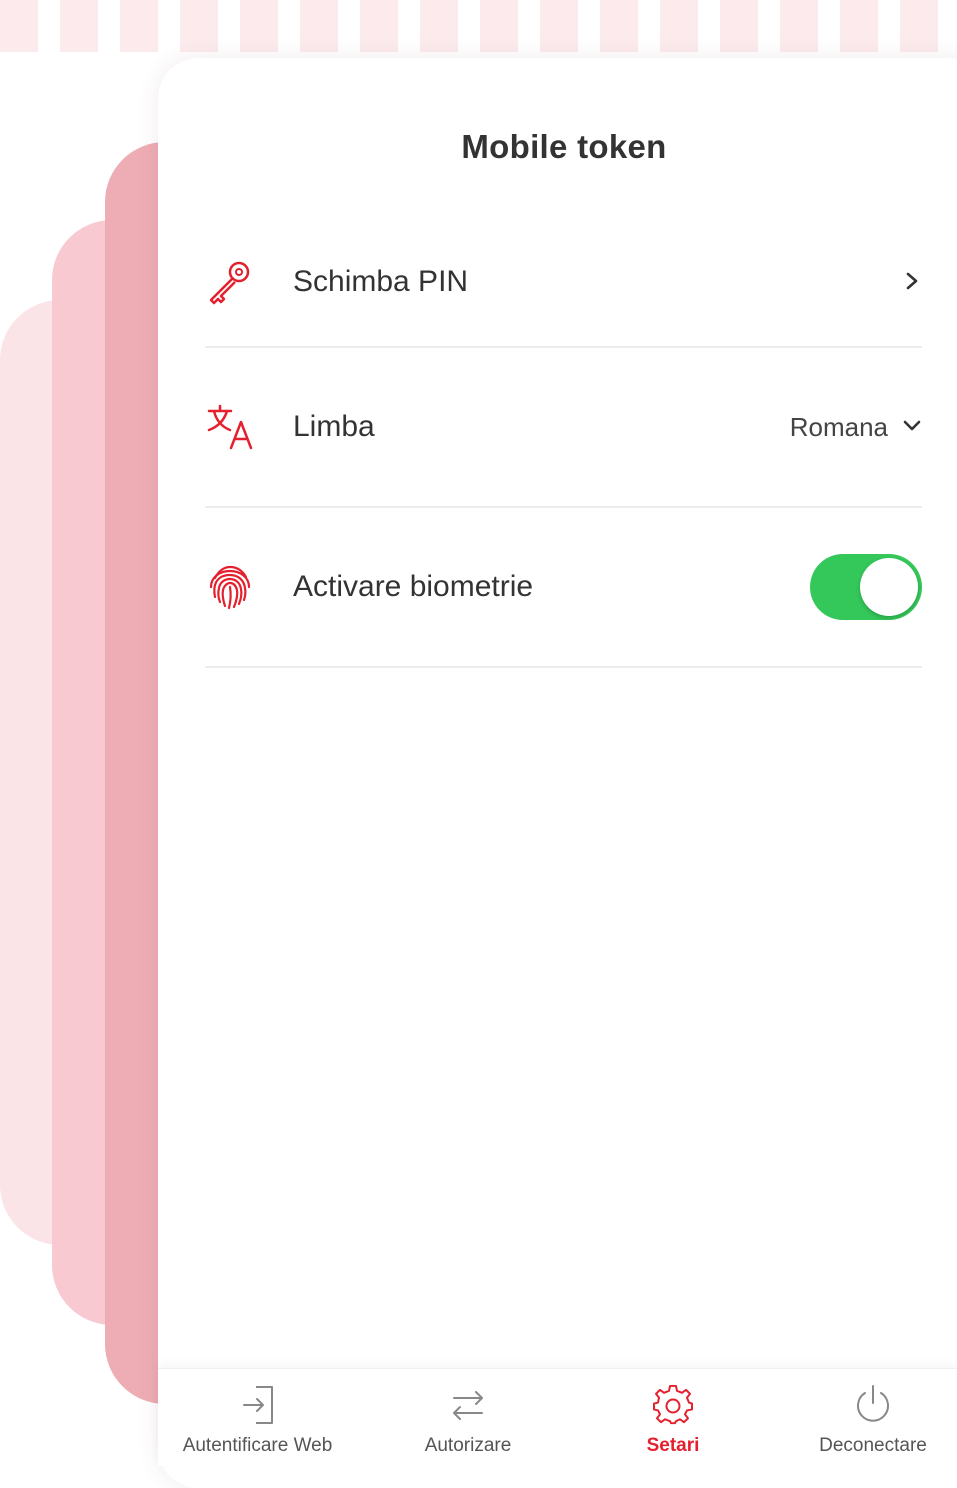  What do you see at coordinates (468, 1445) in the screenshot?
I see `nav-authorization-label: Autorizare` at bounding box center [468, 1445].